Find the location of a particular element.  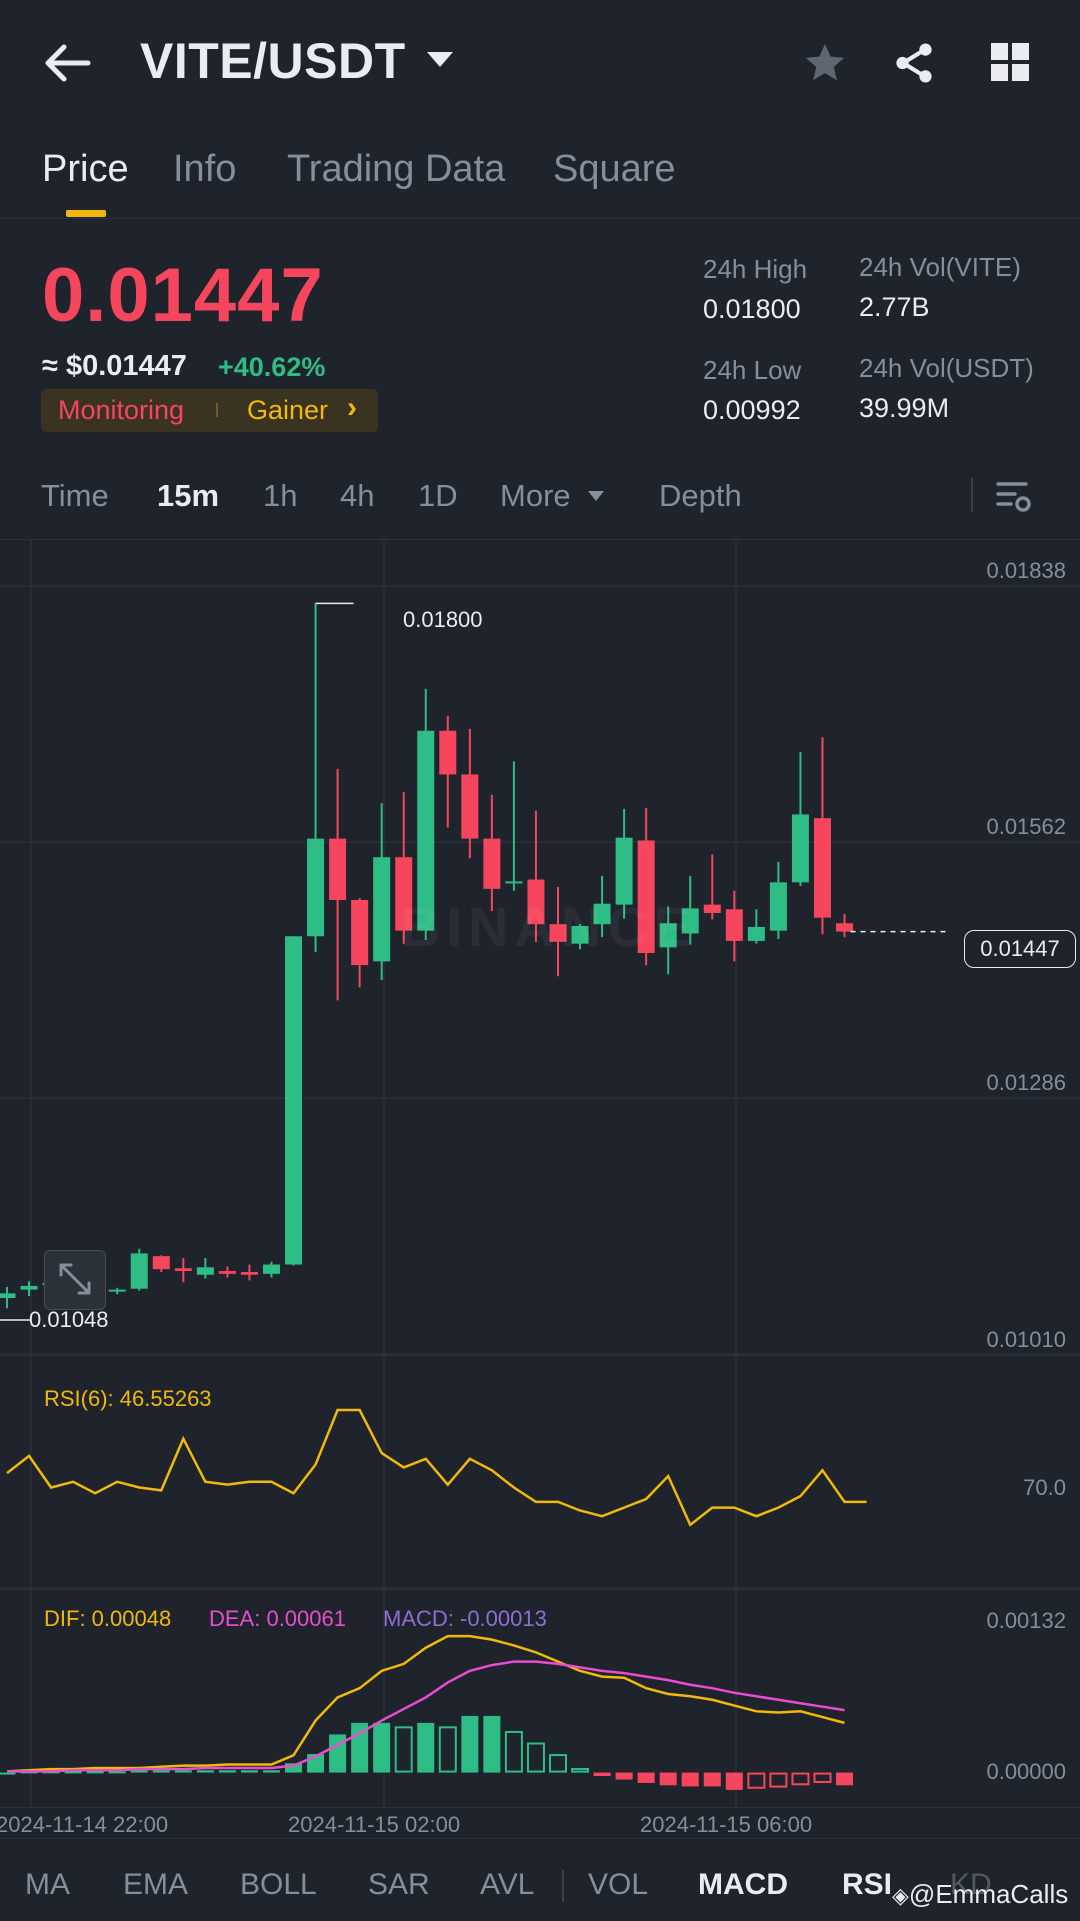

macd-top-border is located at coordinates (540, 1589).